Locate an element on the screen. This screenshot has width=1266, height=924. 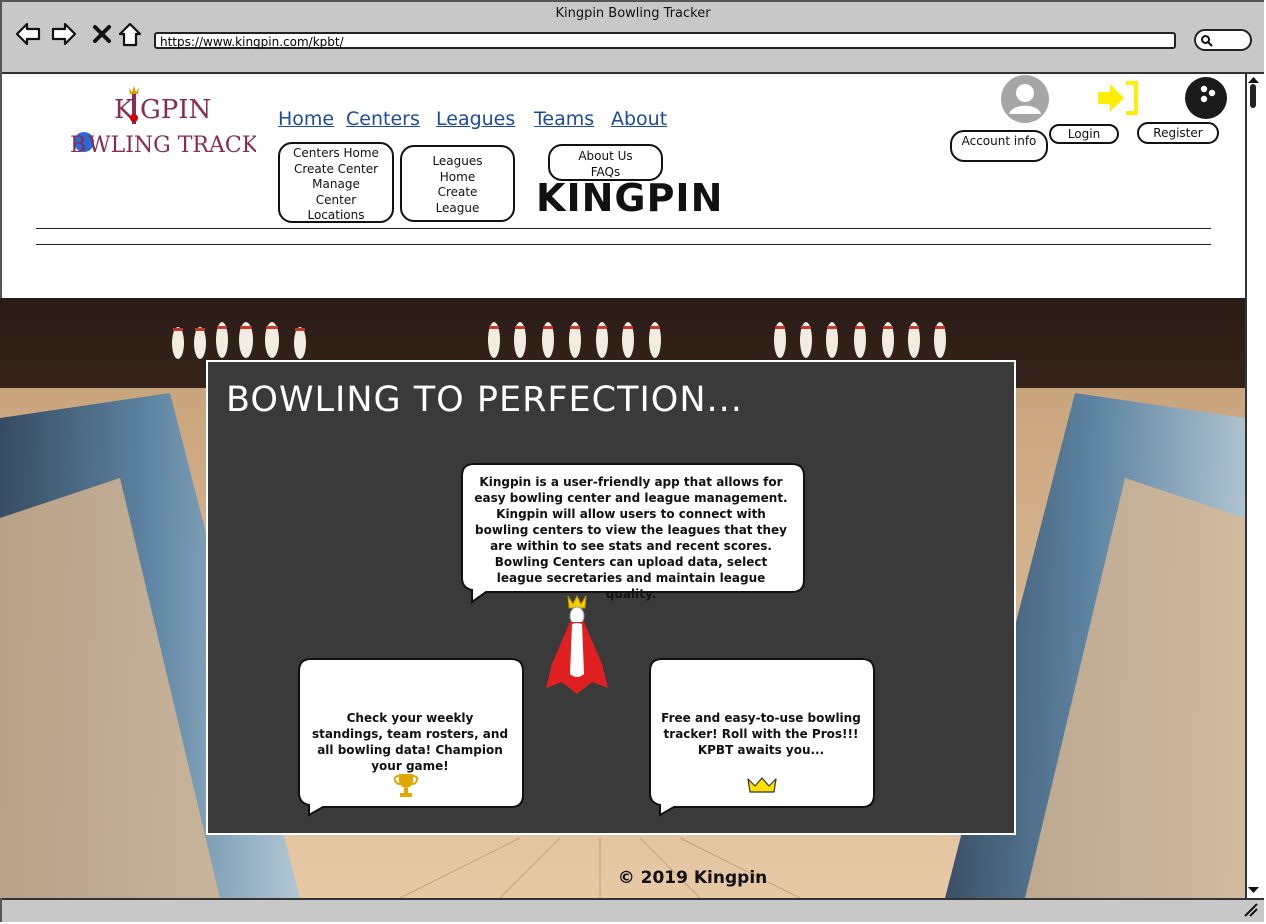
logo-graphic: K GPIN B WLING TRACKER is located at coordinates (181, 122).